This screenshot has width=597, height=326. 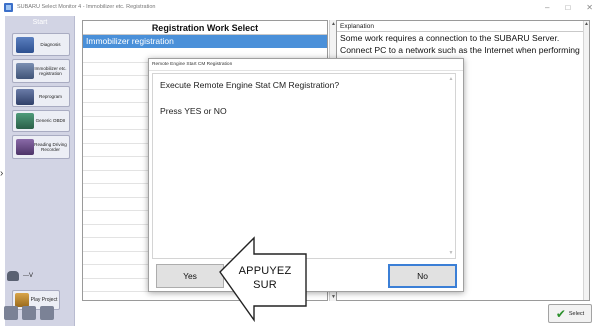 I want to click on explanation-scrollbar: ▲, so click(x=586, y=160).